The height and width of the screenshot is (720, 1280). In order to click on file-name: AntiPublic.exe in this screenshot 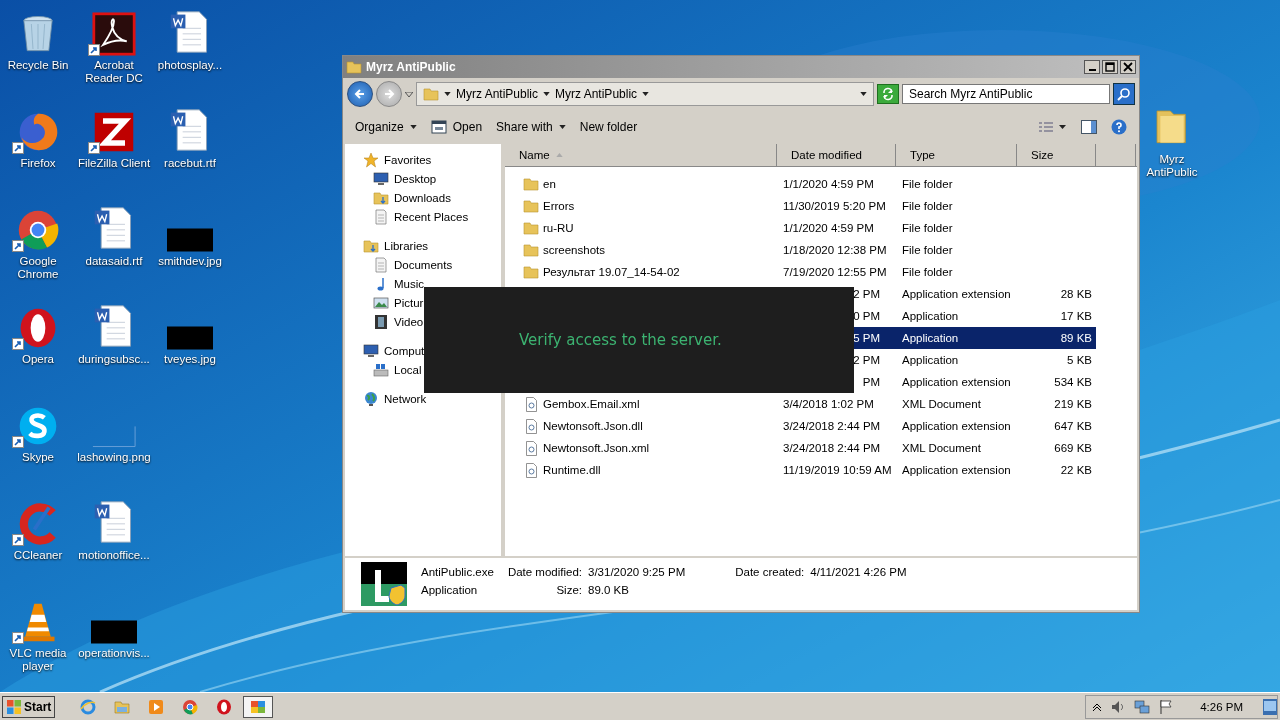, I will do `click(457, 572)`.